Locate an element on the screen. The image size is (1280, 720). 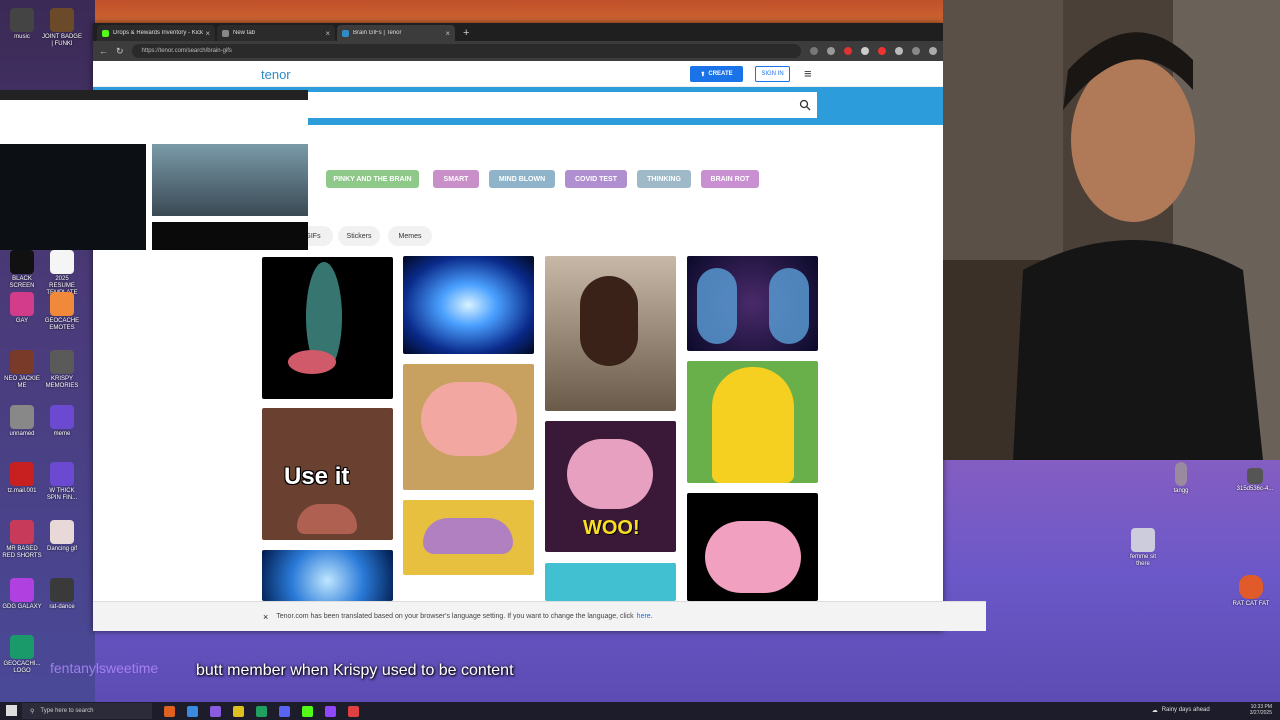
desktop-icon-ratcat: RAT CAT FAT is located at coordinates (1251, 591).